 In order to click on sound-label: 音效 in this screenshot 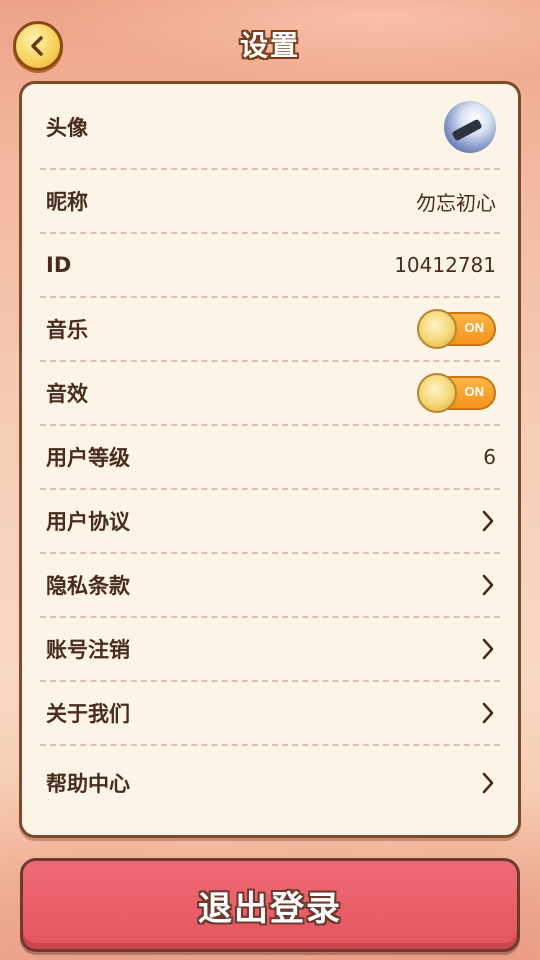, I will do `click(67, 394)`.